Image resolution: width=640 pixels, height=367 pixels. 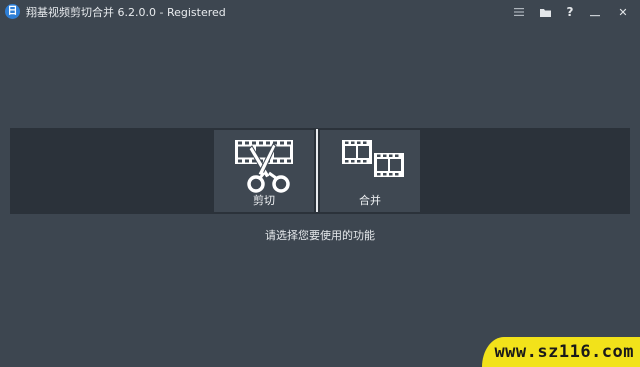 I want to click on merge-film-icon, so click(x=373, y=158).